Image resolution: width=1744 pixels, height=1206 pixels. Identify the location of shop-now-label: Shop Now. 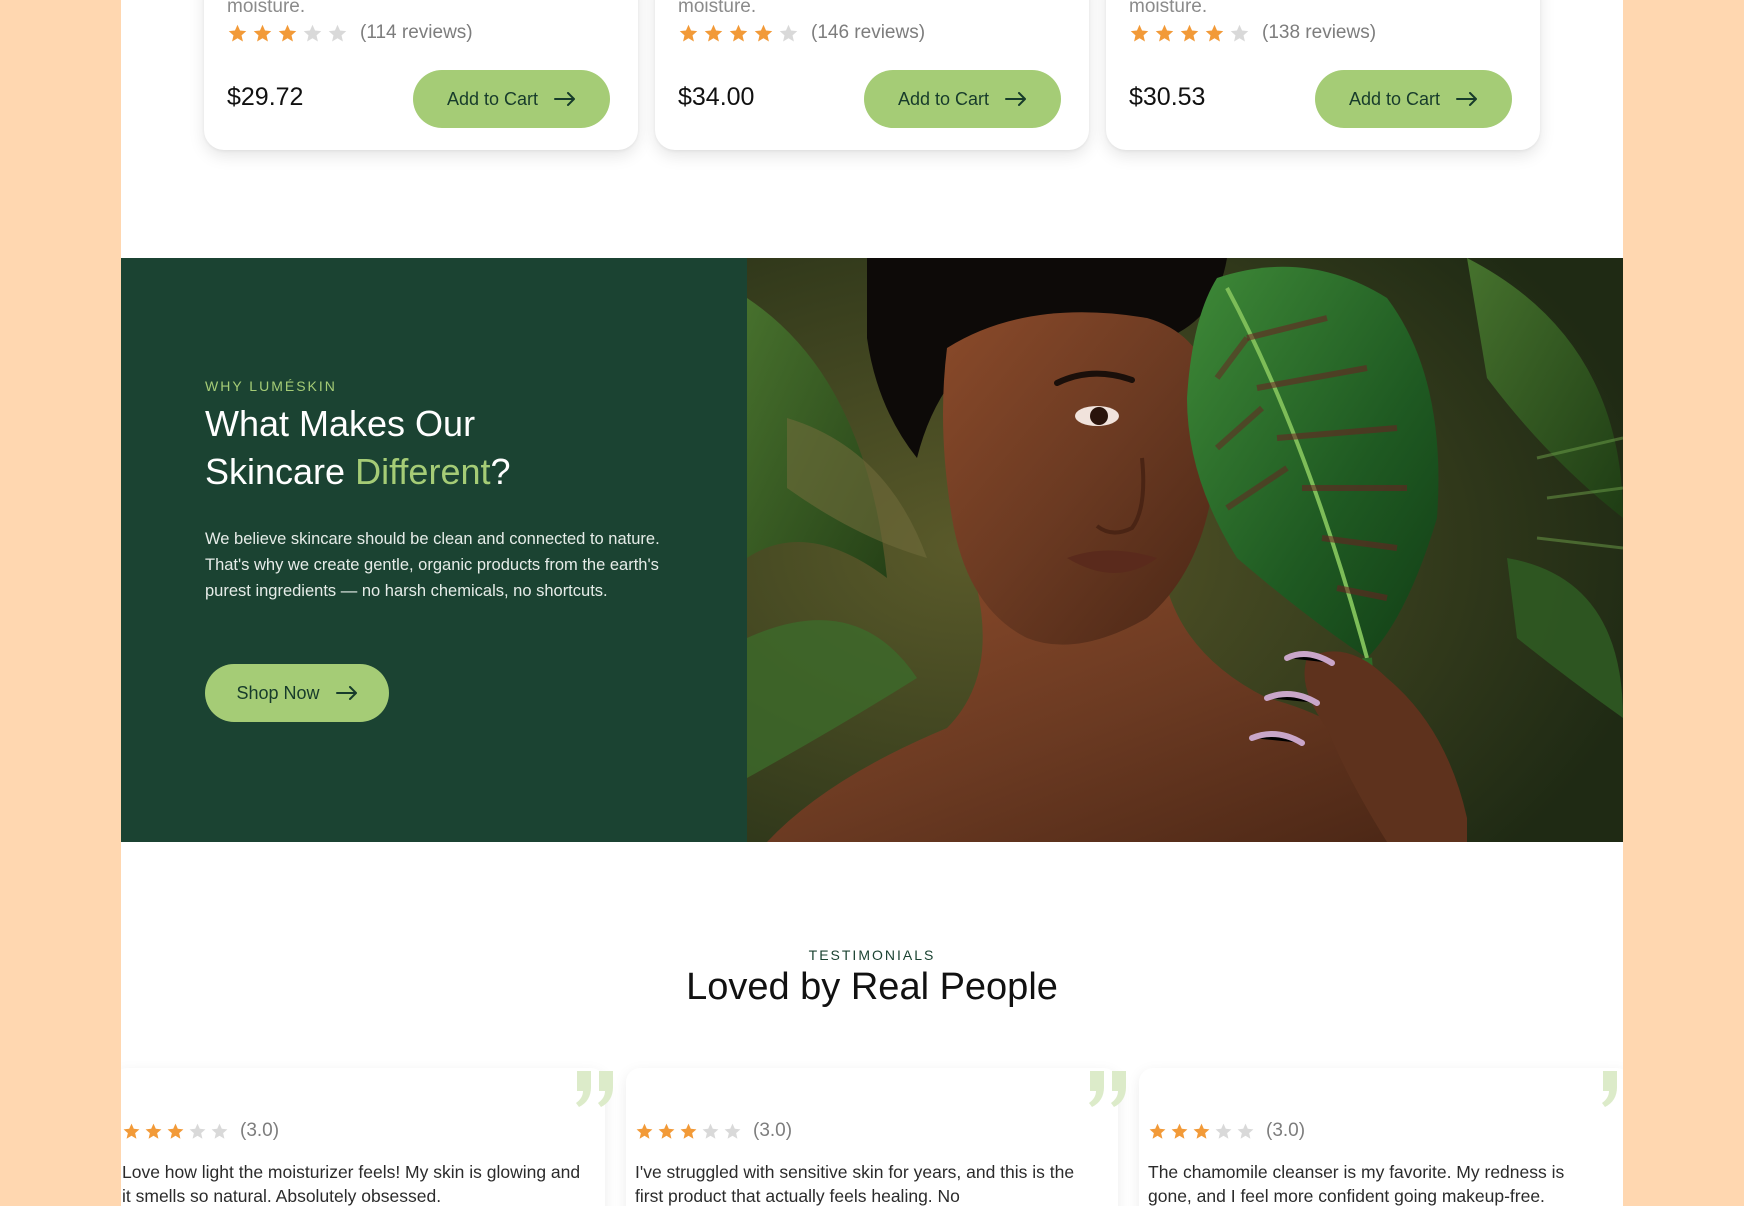
(278, 692).